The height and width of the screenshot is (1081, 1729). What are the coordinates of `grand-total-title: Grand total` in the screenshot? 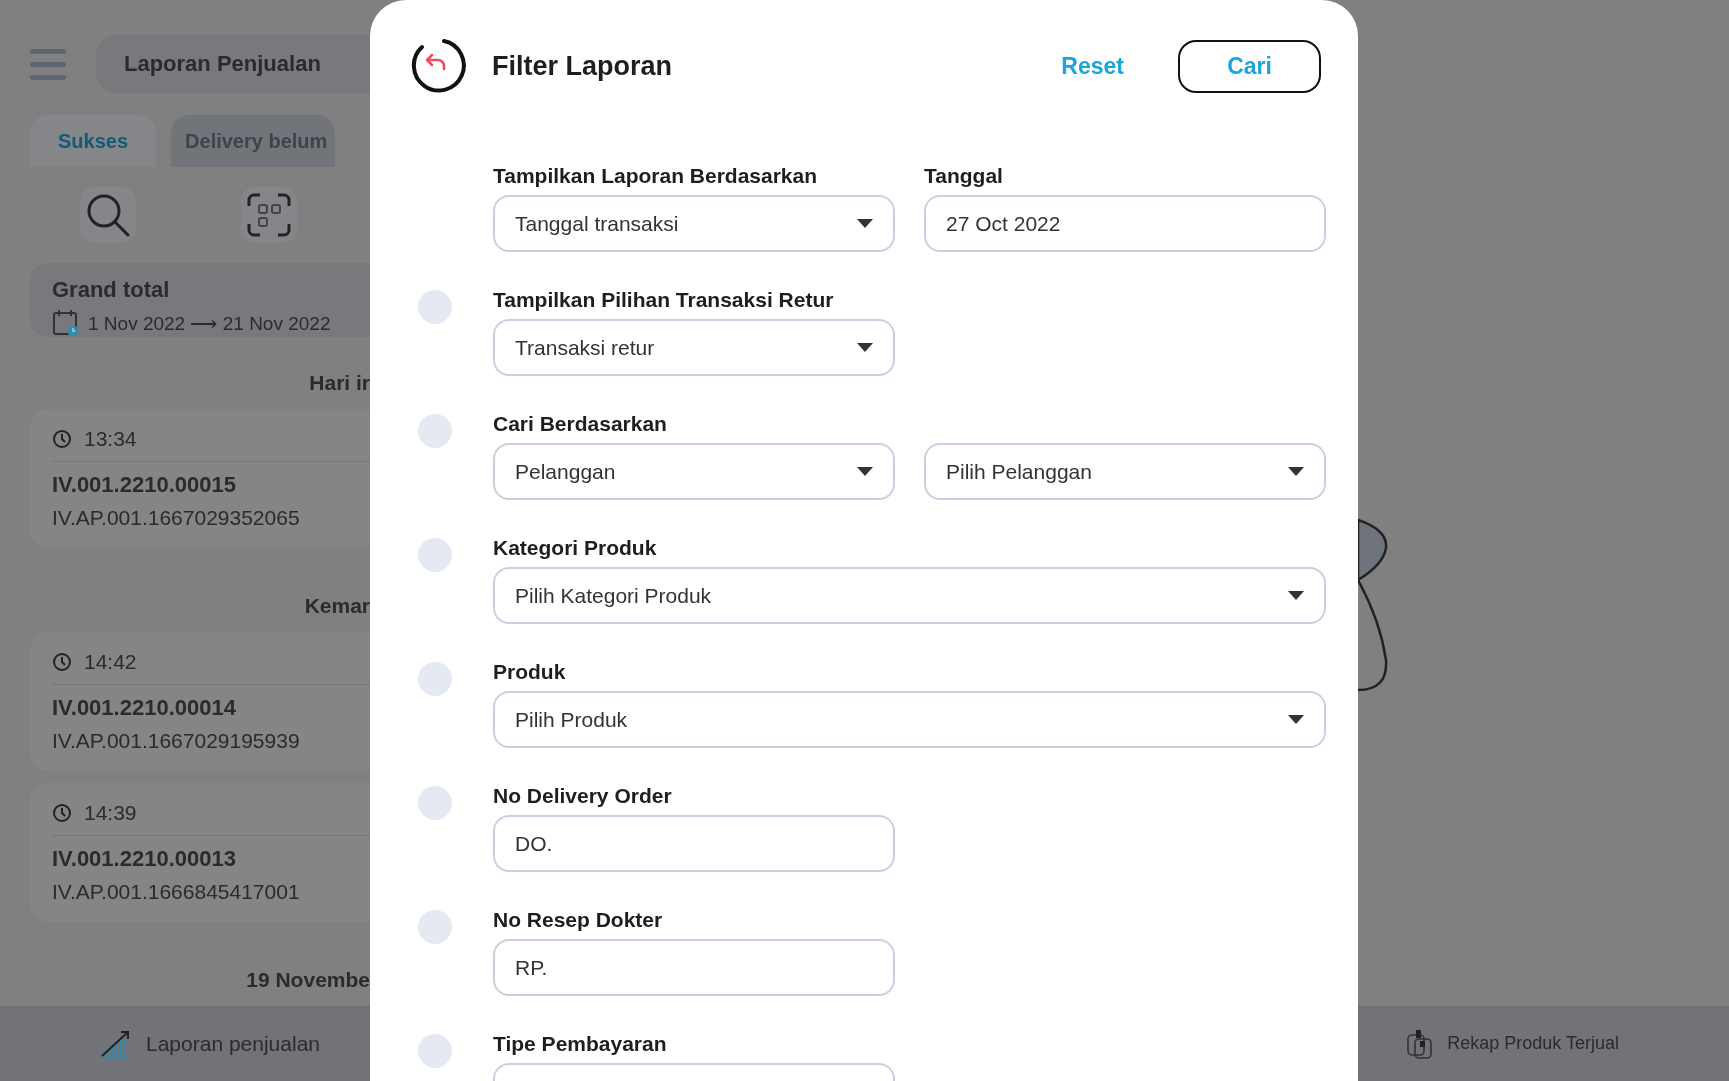 It's located at (111, 290).